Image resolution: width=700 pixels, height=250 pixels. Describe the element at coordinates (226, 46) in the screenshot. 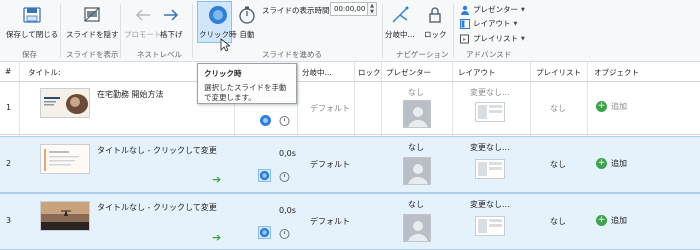

I see `mouse-cursor-icon` at that location.